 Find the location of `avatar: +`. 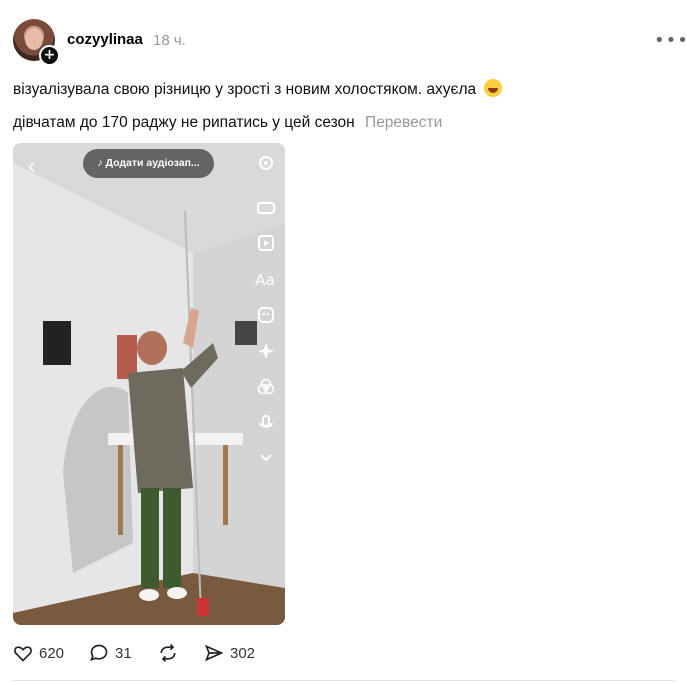

avatar: + is located at coordinates (36, 42).